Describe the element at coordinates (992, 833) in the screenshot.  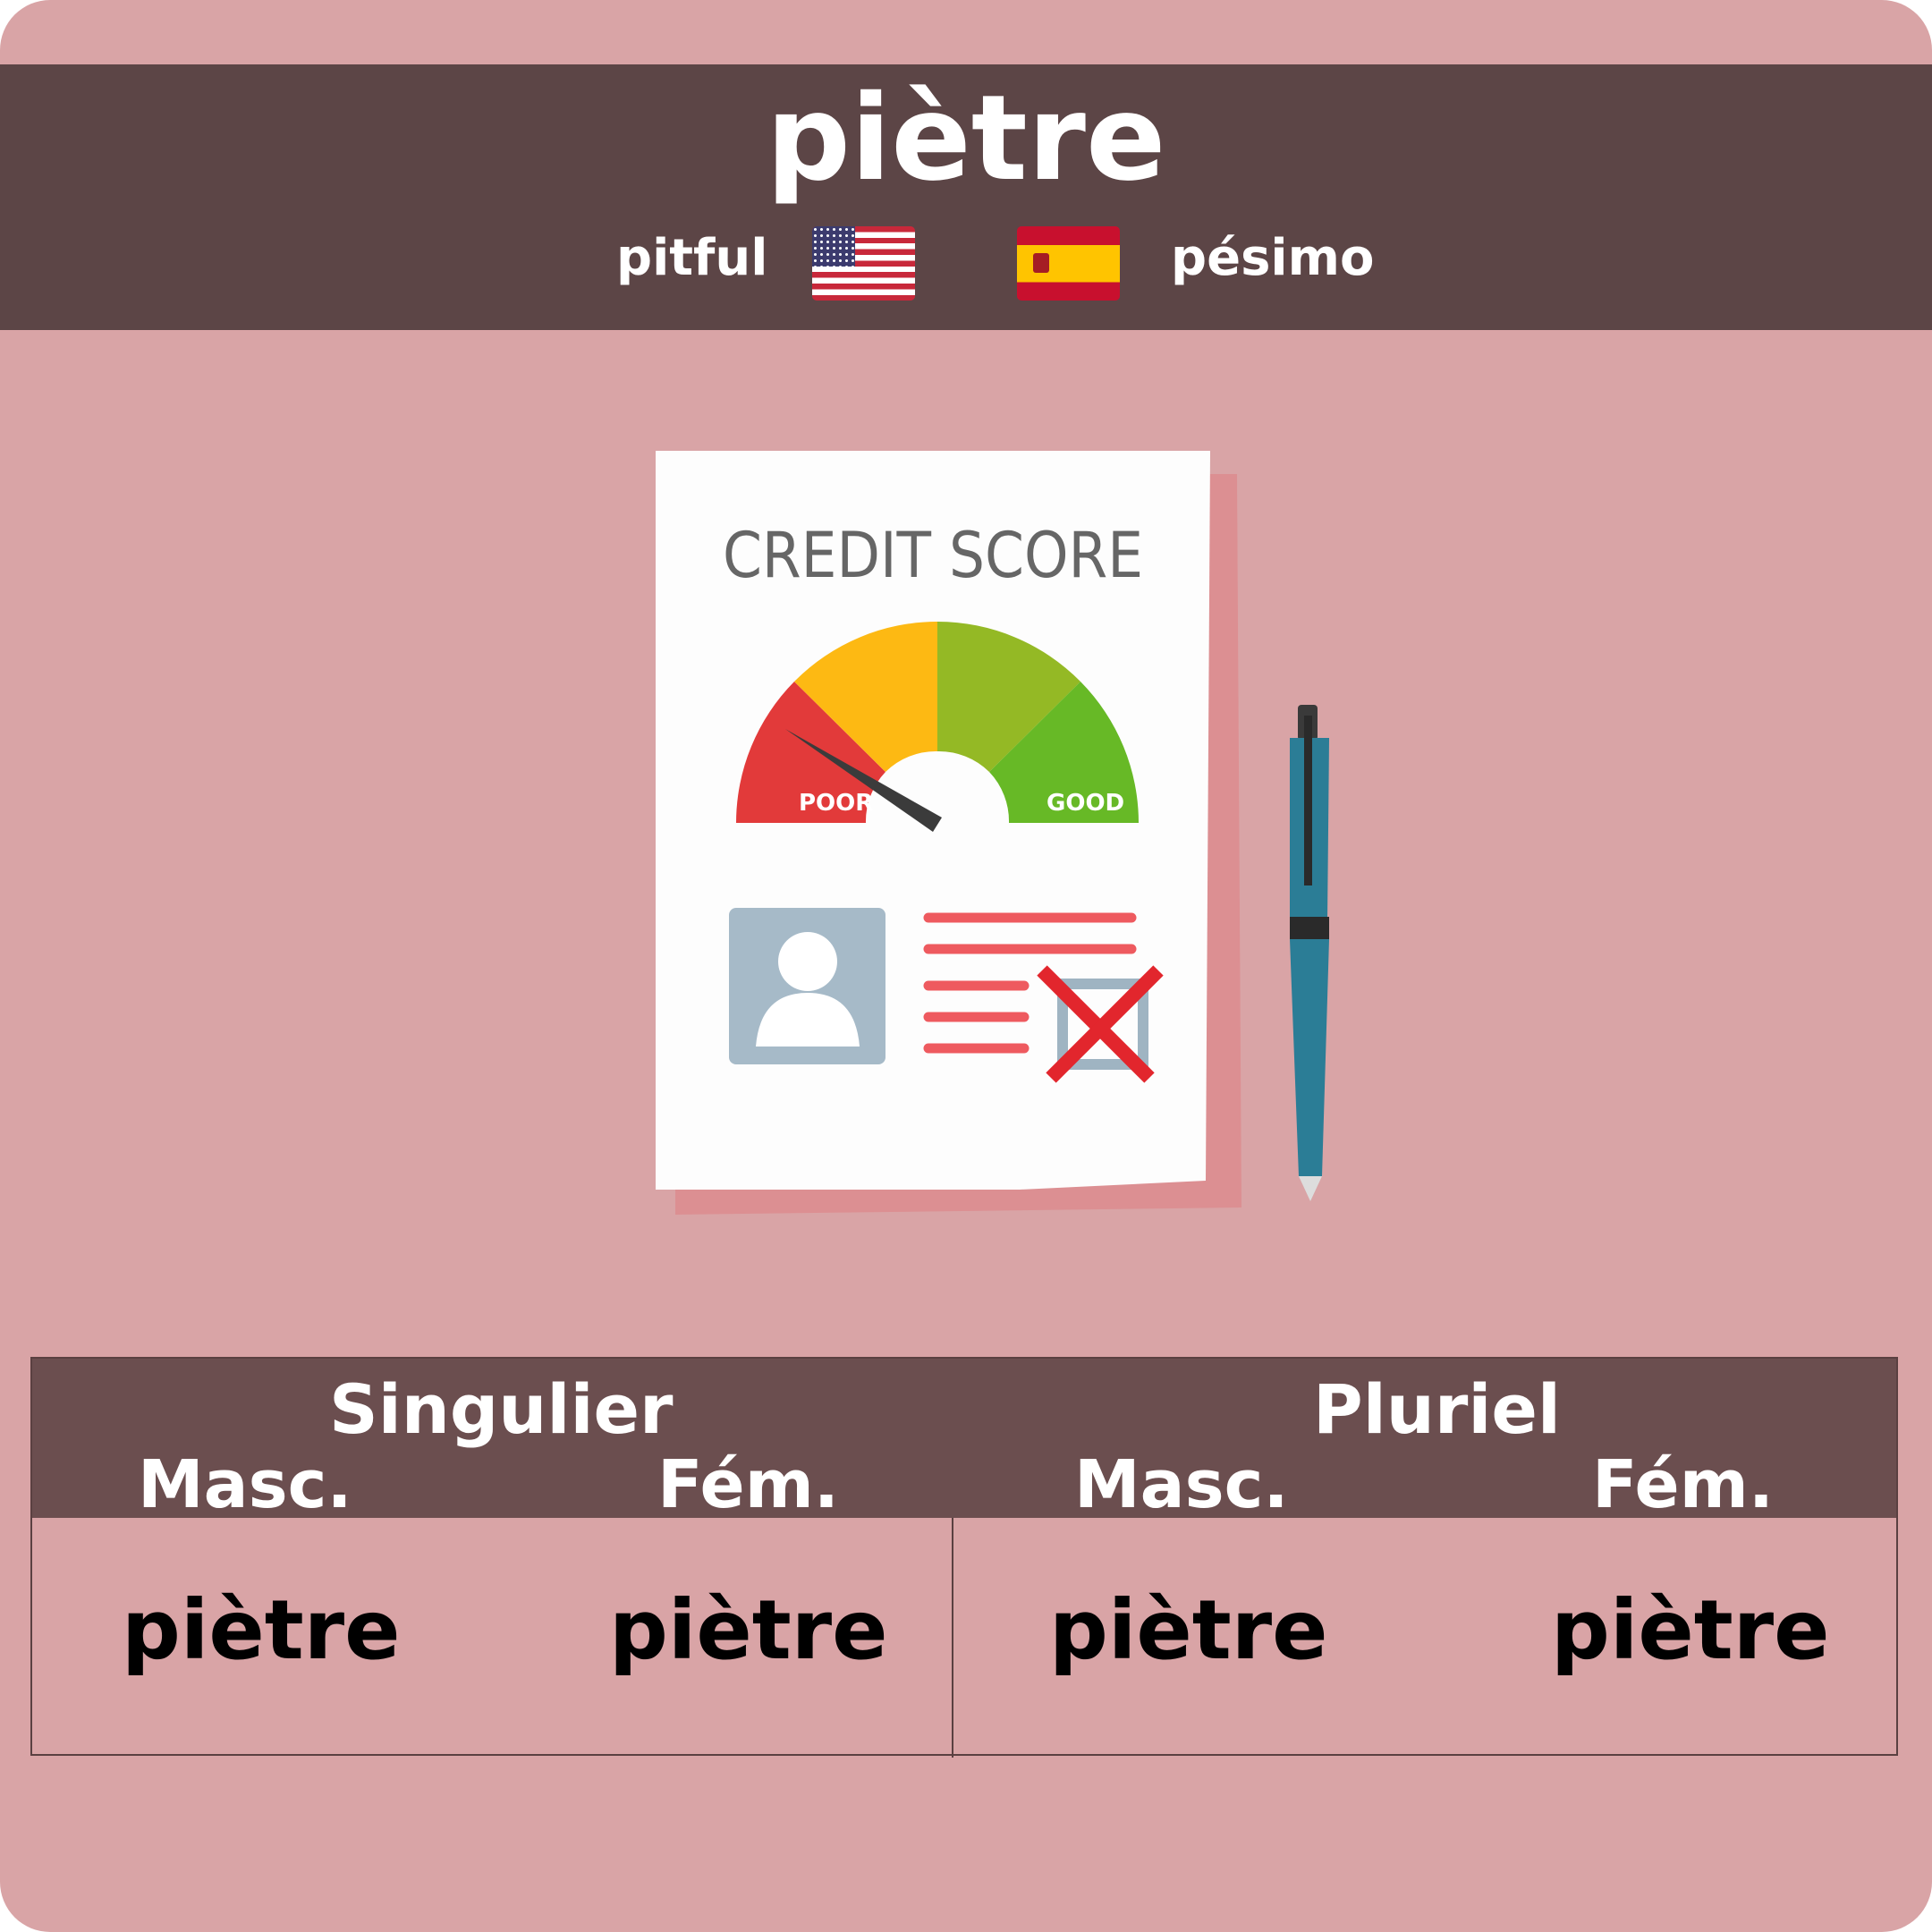
I see `credit-score-illustration: CREDIT SCORE POOR GOOD` at that location.